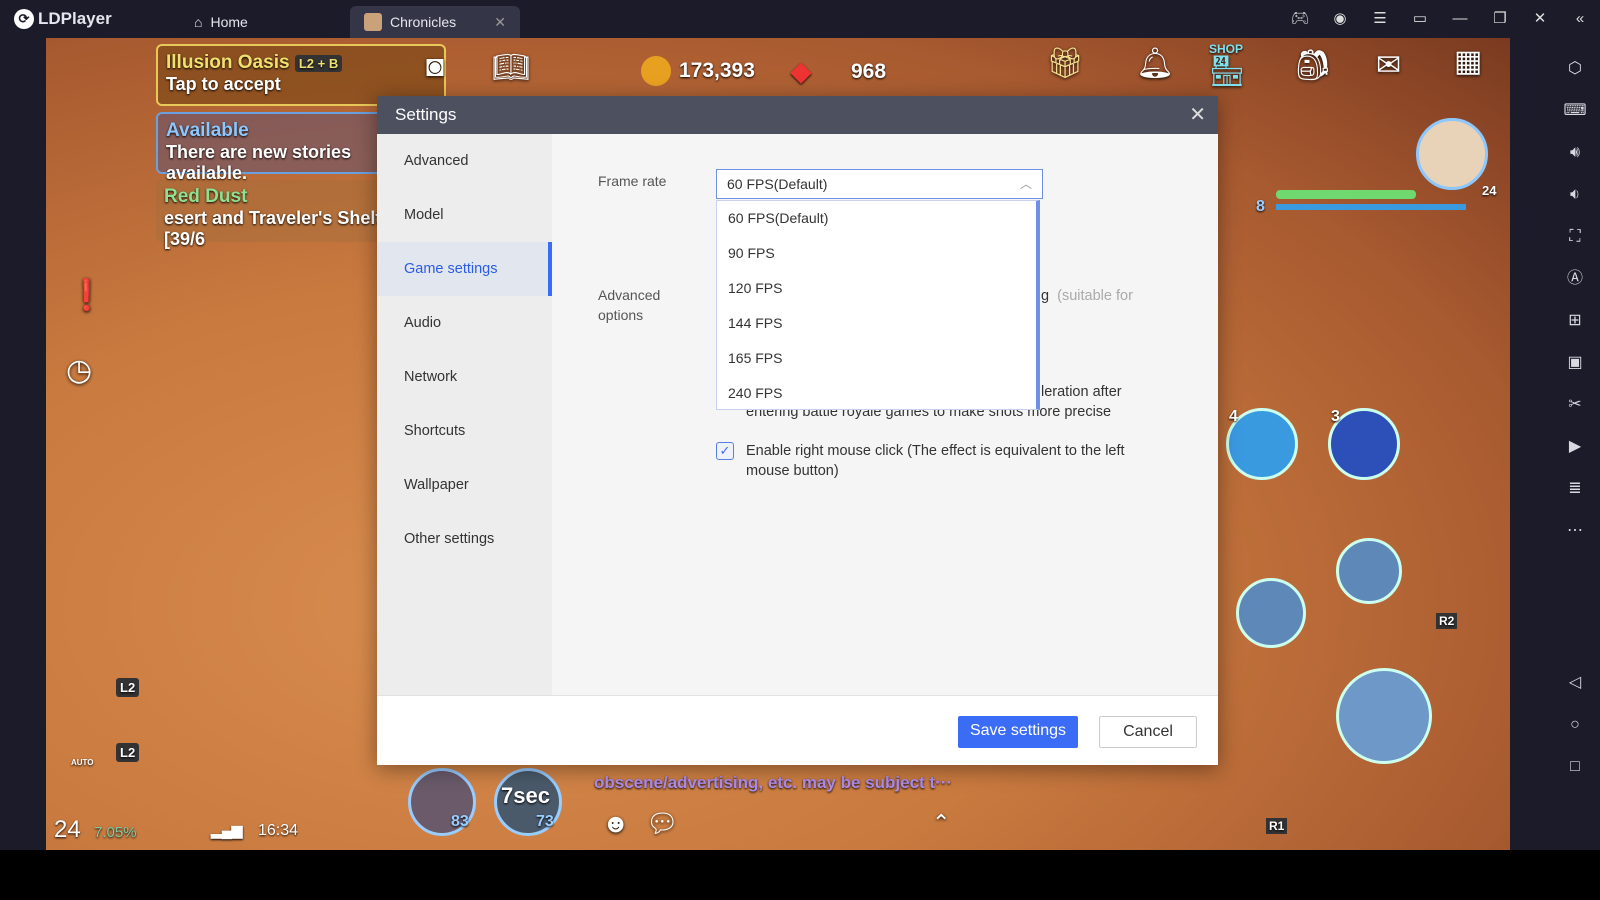  Describe the element at coordinates (1575, 153) in the screenshot. I see `volume-up-icon: 🔊︎` at that location.